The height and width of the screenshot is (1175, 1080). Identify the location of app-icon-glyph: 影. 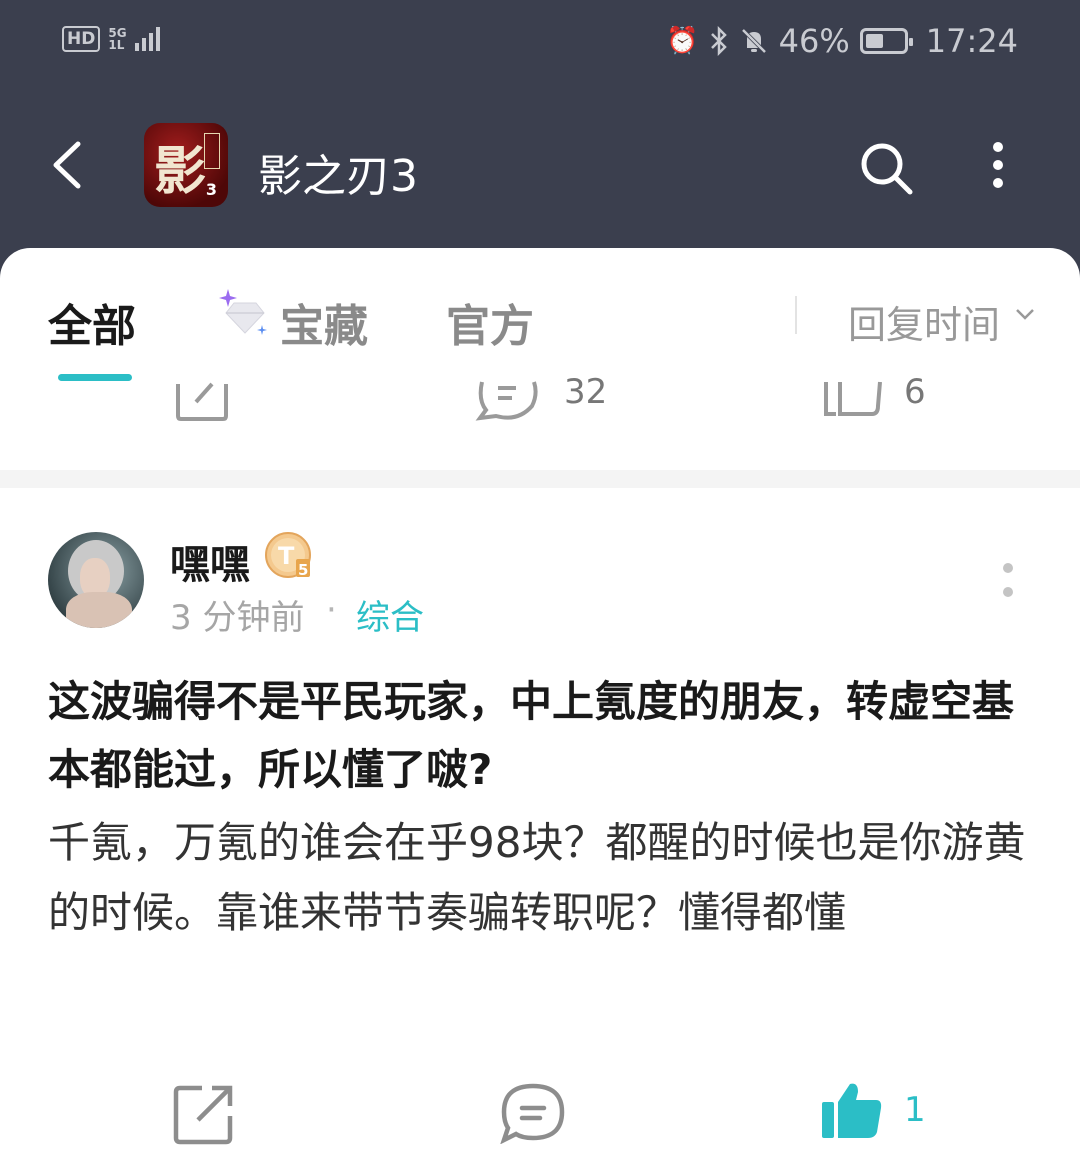
(180, 171).